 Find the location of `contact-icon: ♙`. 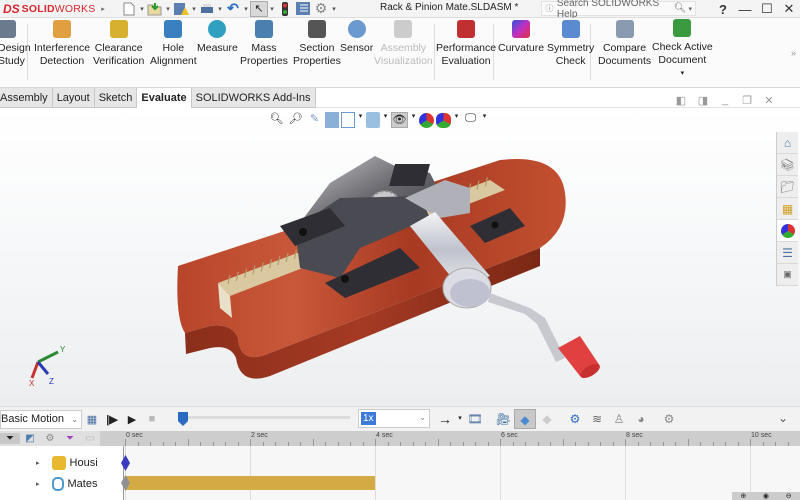

contact-icon: ♙ is located at coordinates (619, 419).